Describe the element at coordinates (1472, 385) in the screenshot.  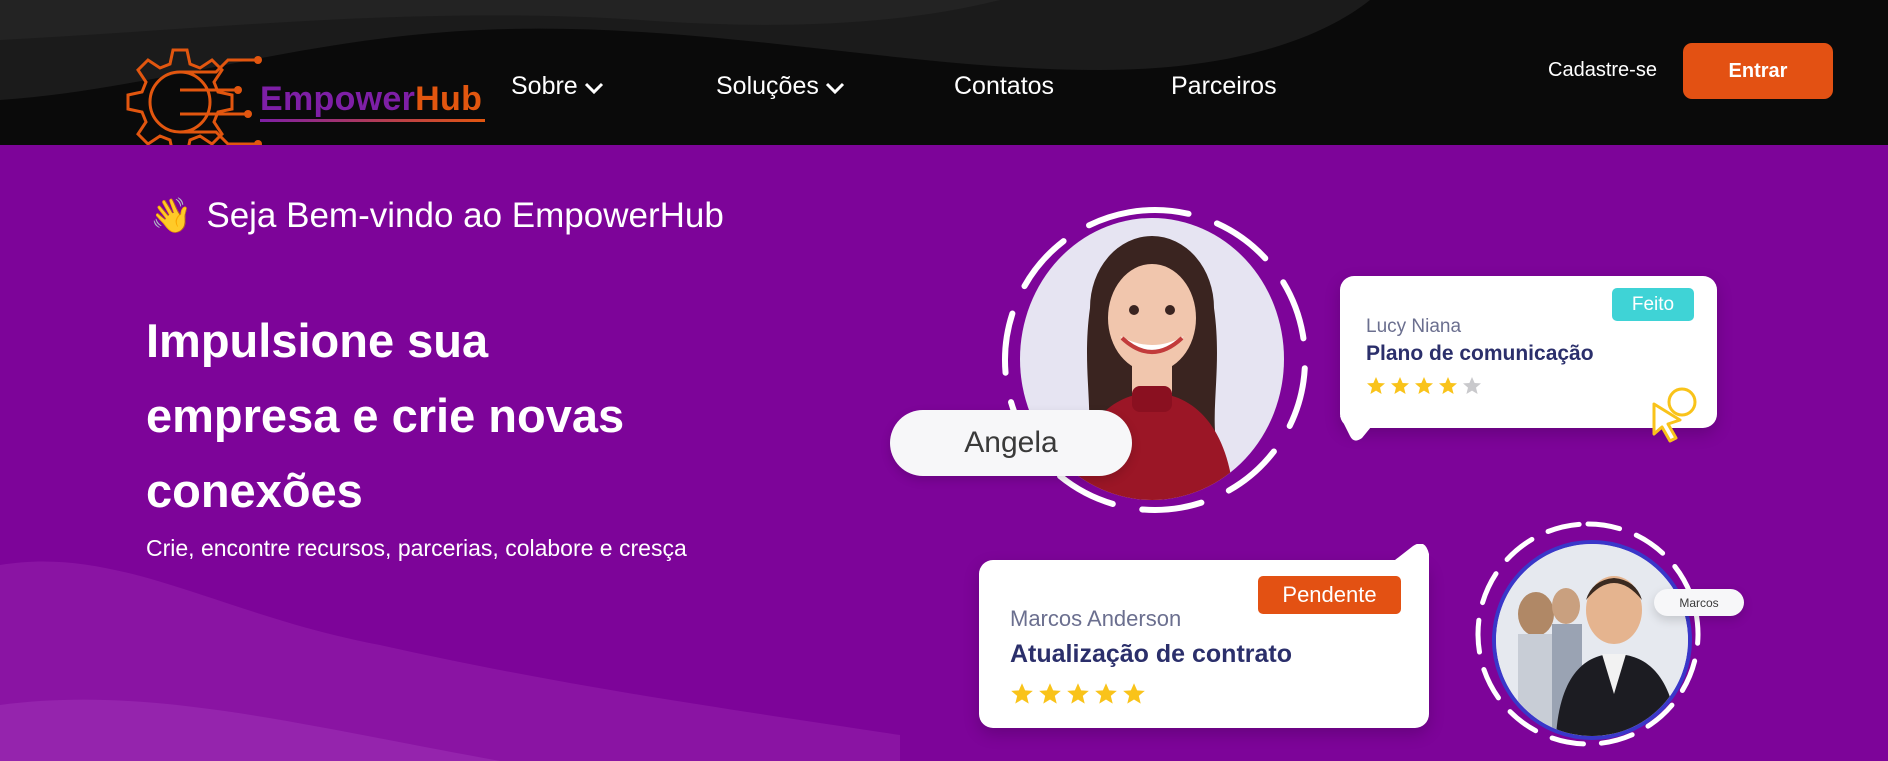
I see `star-empty-icon` at that location.